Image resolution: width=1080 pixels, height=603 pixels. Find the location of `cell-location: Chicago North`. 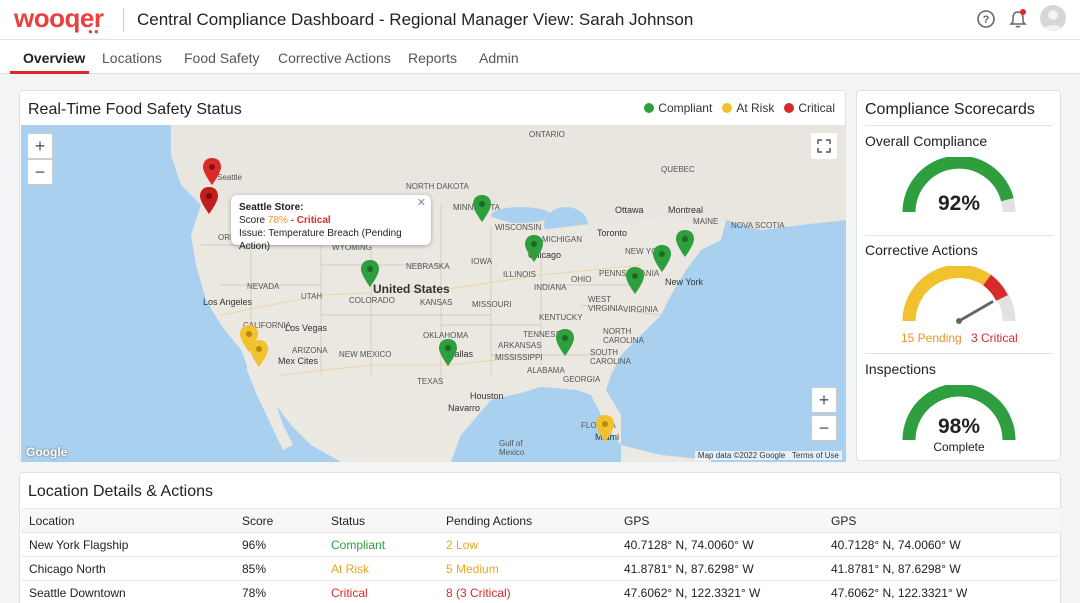

cell-location: Chicago North is located at coordinates (67, 569).